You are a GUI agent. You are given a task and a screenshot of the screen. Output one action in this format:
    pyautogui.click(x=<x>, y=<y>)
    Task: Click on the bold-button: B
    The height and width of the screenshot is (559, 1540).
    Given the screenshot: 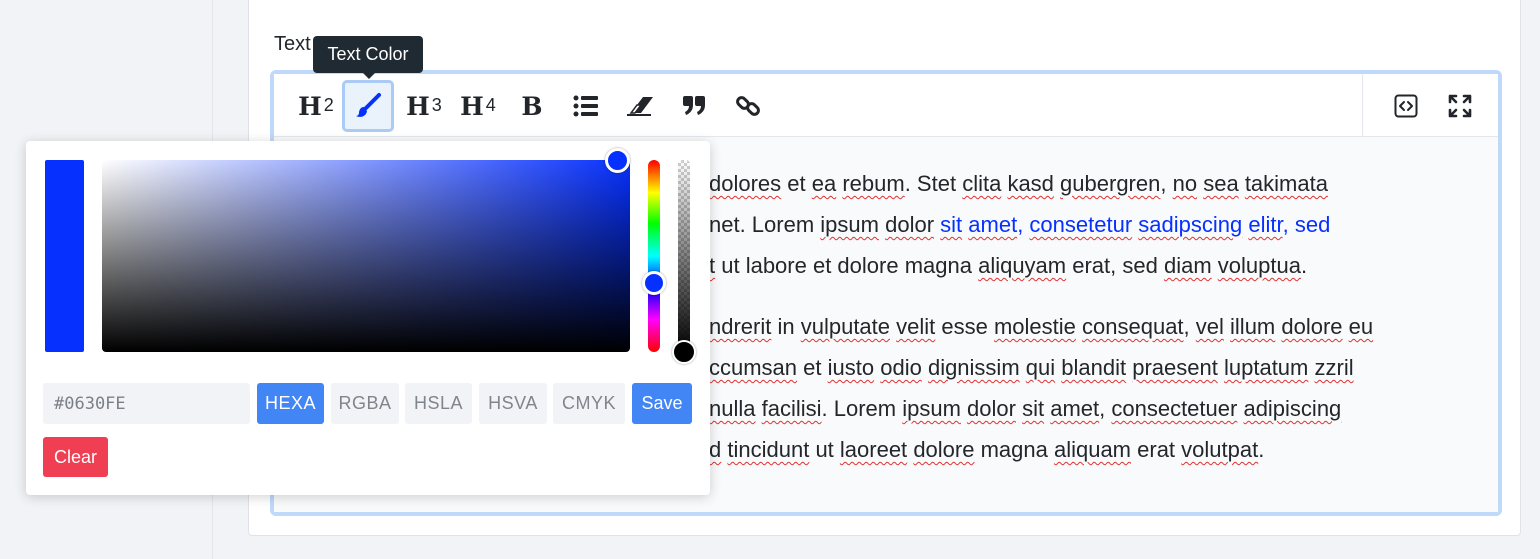 What is the action you would take?
    pyautogui.click(x=532, y=106)
    